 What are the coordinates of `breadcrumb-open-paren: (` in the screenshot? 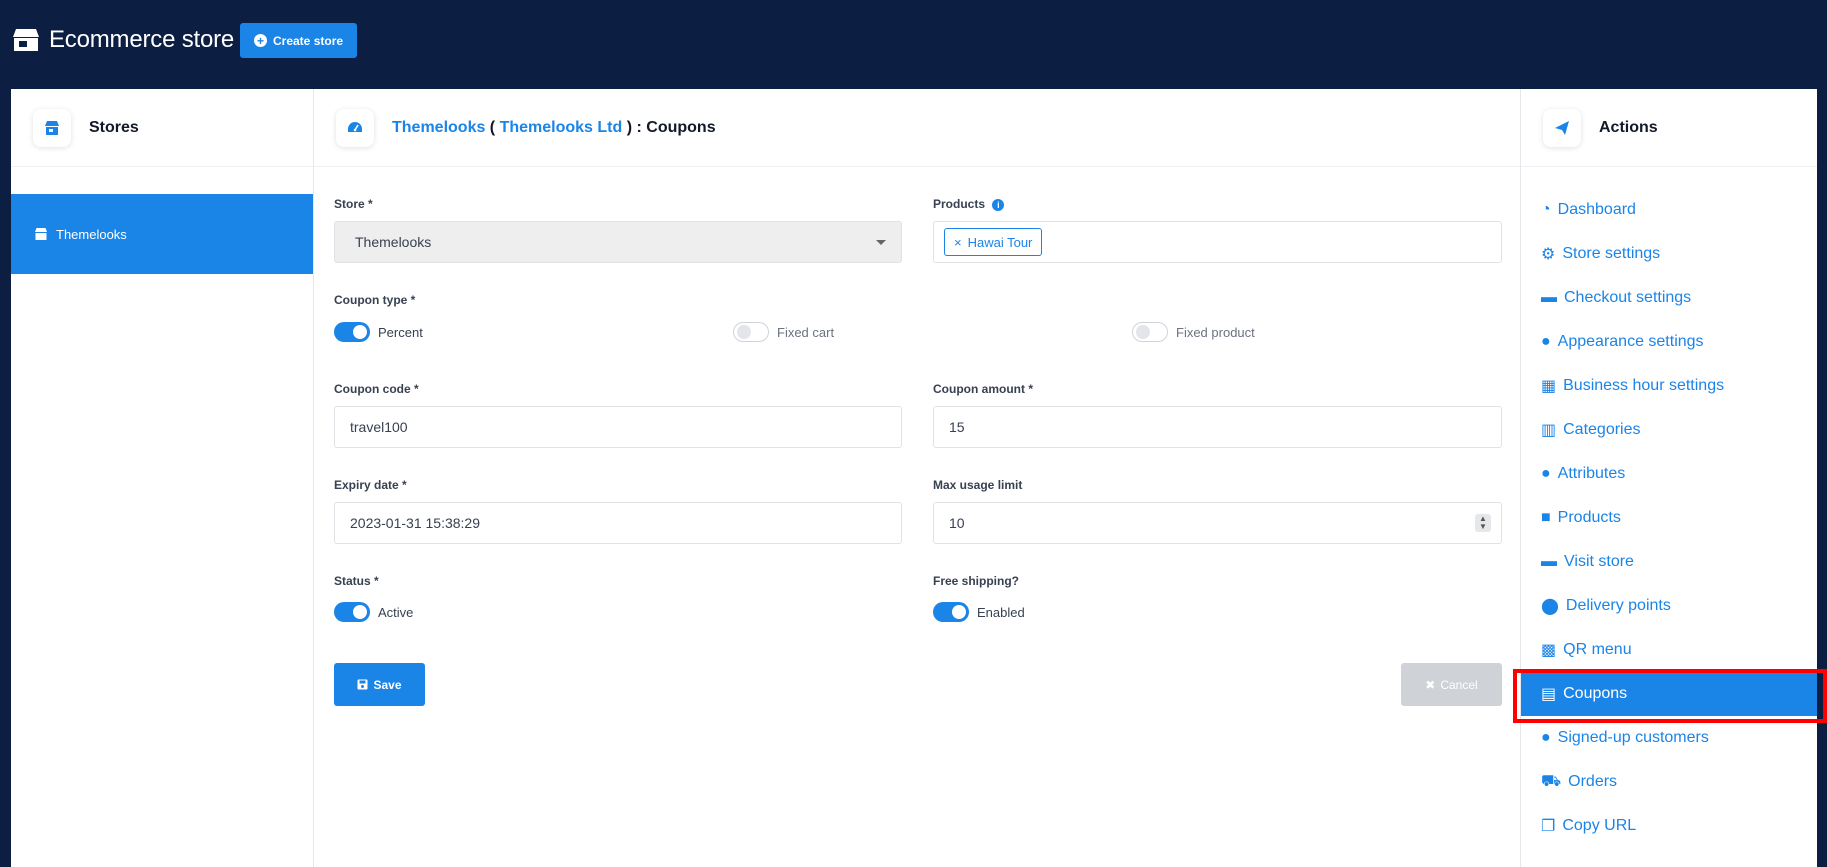 It's located at (492, 127).